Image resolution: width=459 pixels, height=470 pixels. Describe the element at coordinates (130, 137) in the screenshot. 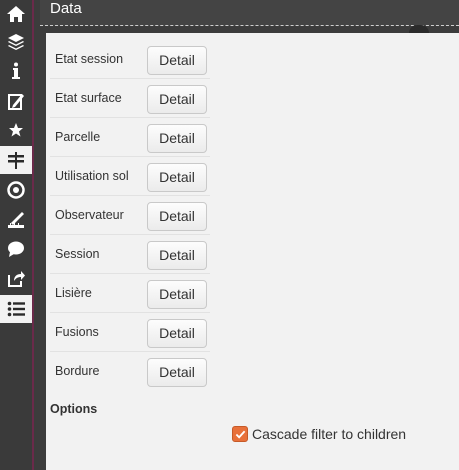

I see `data-row: Parcelle Detail` at that location.